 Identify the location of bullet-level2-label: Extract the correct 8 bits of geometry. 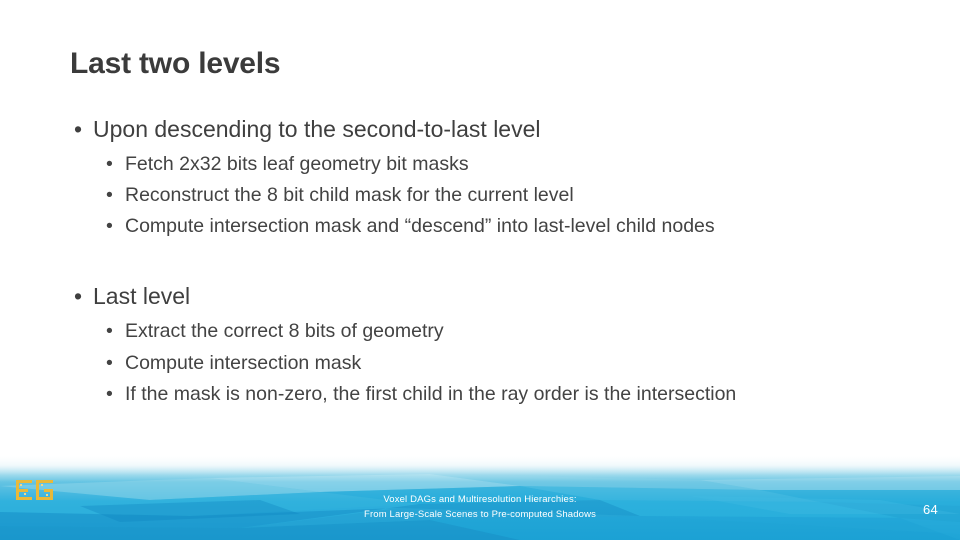
(284, 331).